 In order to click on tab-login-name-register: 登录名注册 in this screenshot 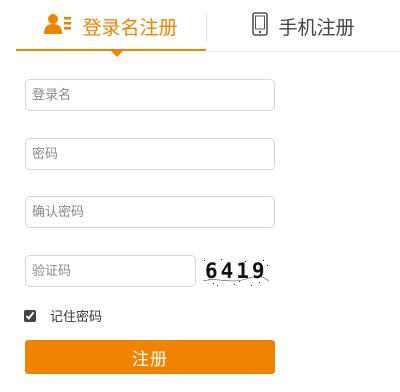, I will do `click(111, 26)`.